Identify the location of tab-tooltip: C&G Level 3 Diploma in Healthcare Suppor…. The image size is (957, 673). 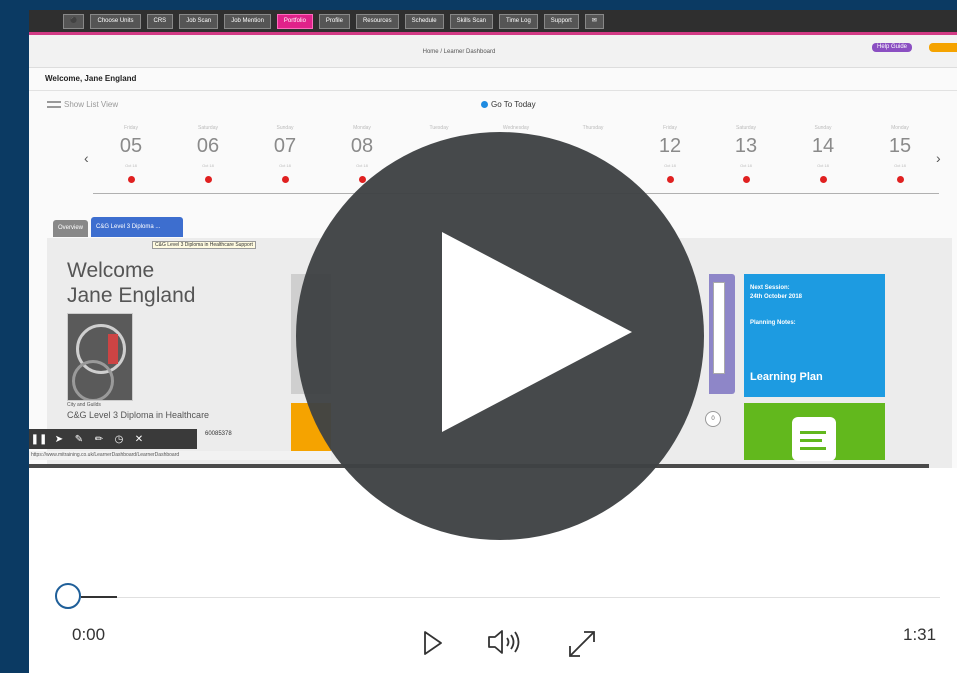
(204, 245).